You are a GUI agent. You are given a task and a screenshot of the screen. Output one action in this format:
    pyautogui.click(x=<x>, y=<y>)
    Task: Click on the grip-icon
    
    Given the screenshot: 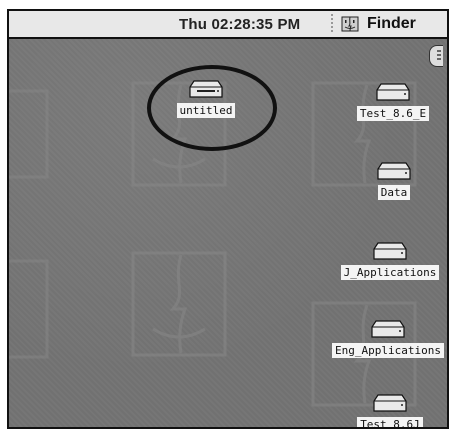 What is the action you would take?
    pyautogui.click(x=439, y=56)
    